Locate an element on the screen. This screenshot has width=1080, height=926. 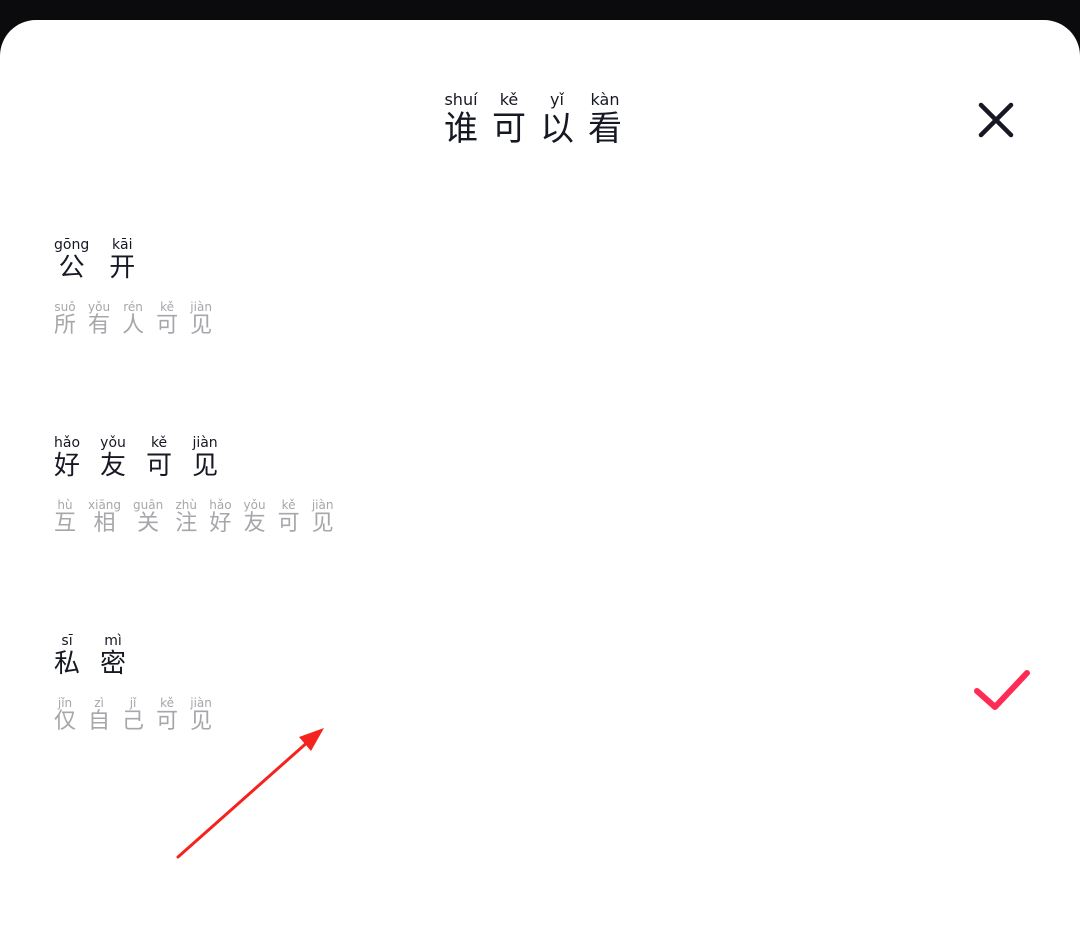
option-title: sī 私 mì 密 is located at coordinates (90, 656).